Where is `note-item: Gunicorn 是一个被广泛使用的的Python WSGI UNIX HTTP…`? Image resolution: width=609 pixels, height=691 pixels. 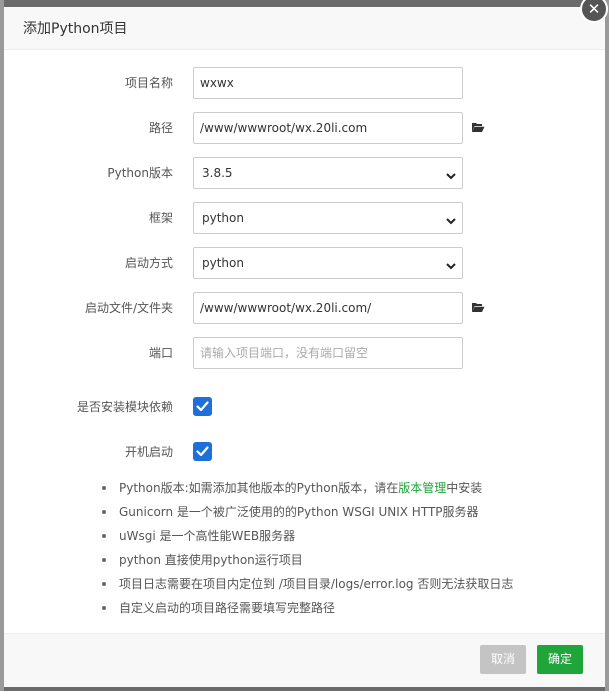 note-item: Gunicorn 是一个被广泛使用的的Python WSGI UNIX HTTP… is located at coordinates (307, 512).